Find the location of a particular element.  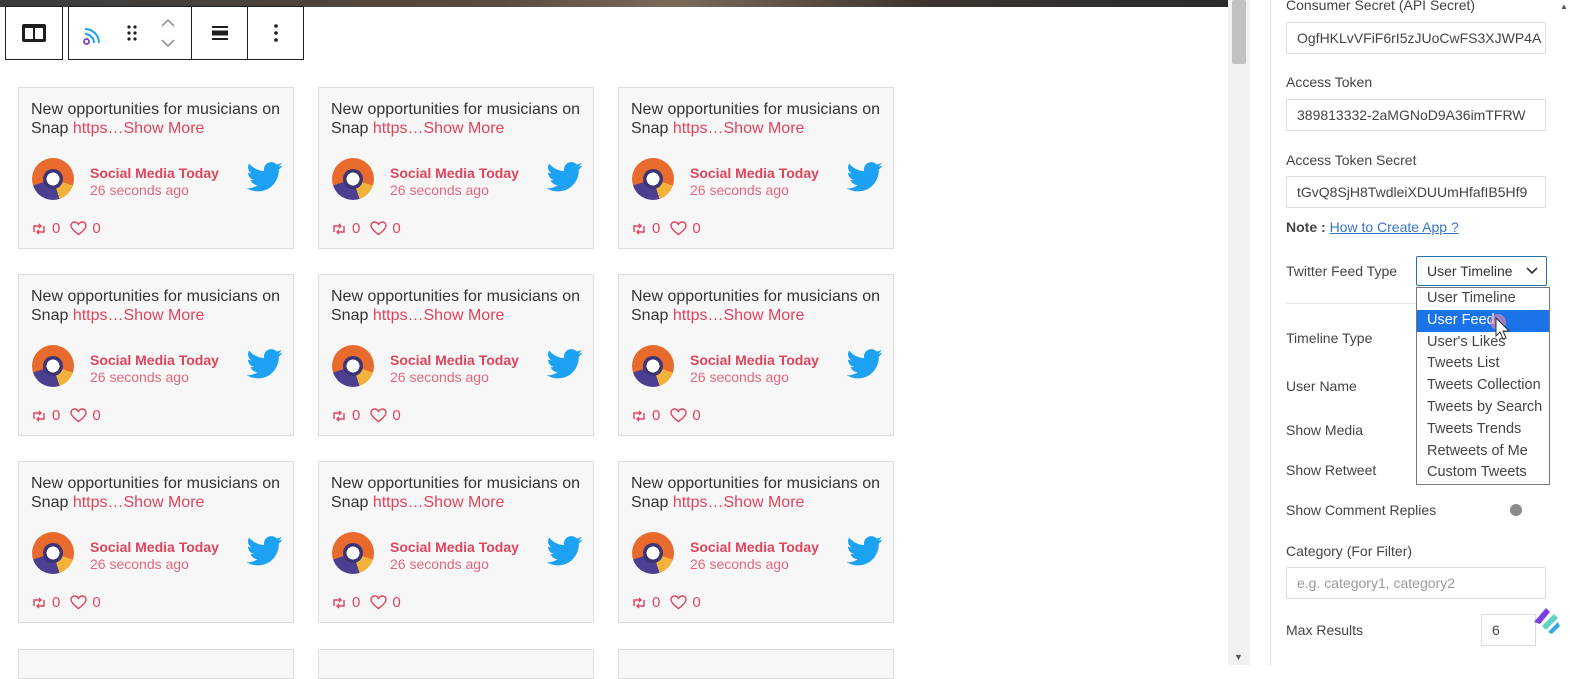

feed-type-option: Tweets by Search is located at coordinates (1483, 408).